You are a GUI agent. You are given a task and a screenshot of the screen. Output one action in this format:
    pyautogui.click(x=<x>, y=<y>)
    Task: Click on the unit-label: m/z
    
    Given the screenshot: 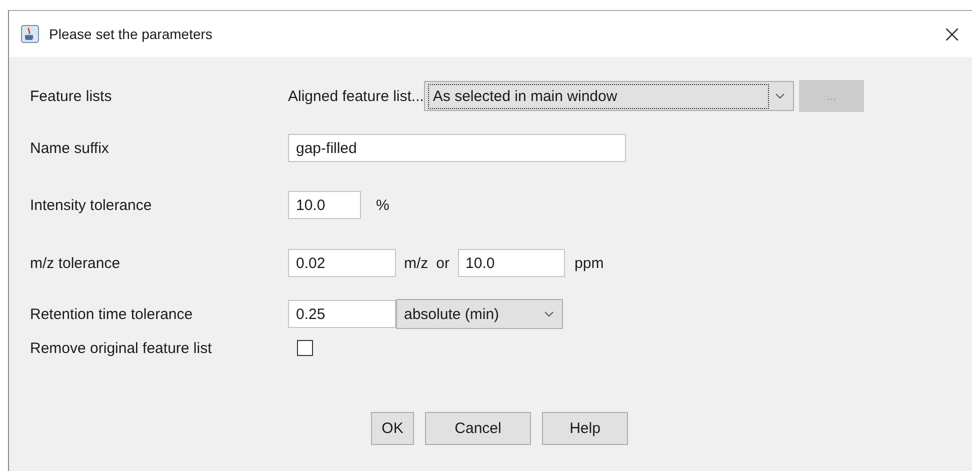 What is the action you would take?
    pyautogui.click(x=416, y=263)
    